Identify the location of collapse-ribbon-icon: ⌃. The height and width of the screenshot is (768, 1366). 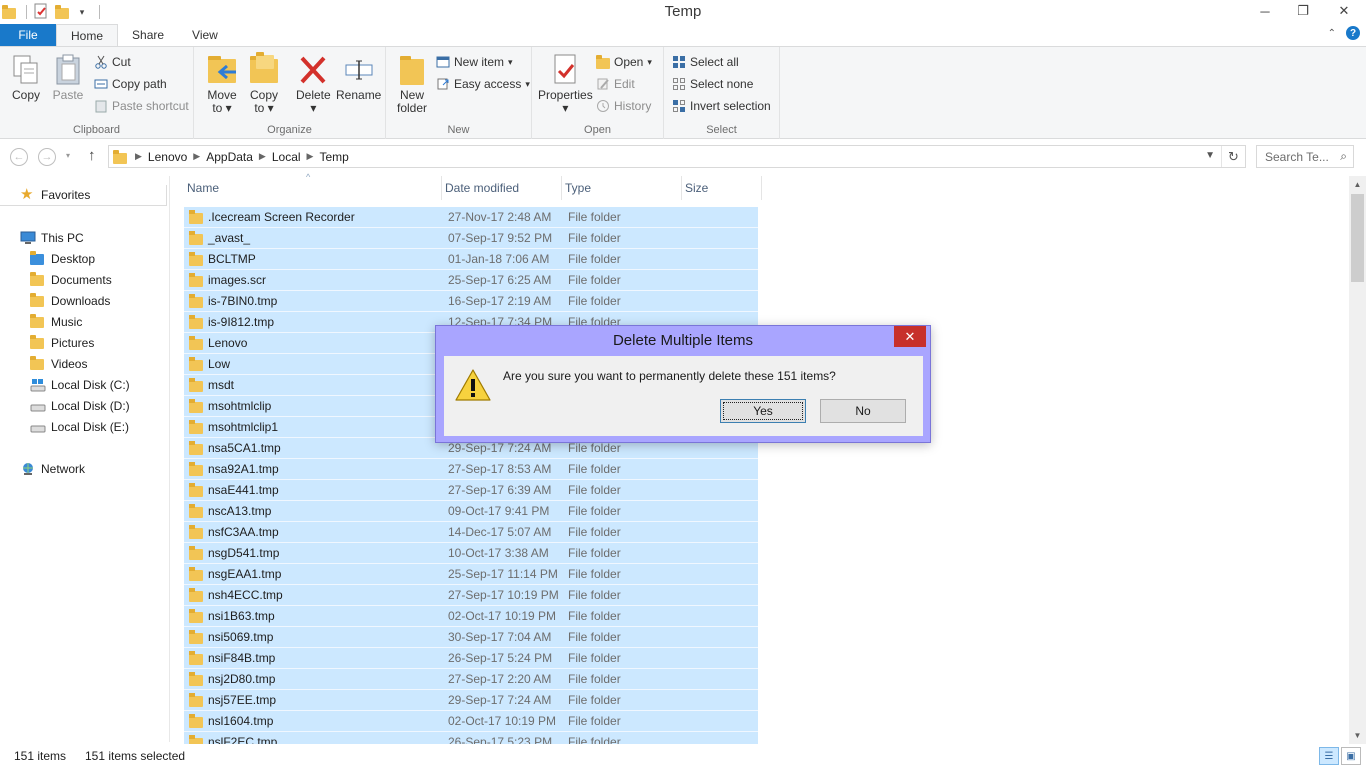
(1332, 33).